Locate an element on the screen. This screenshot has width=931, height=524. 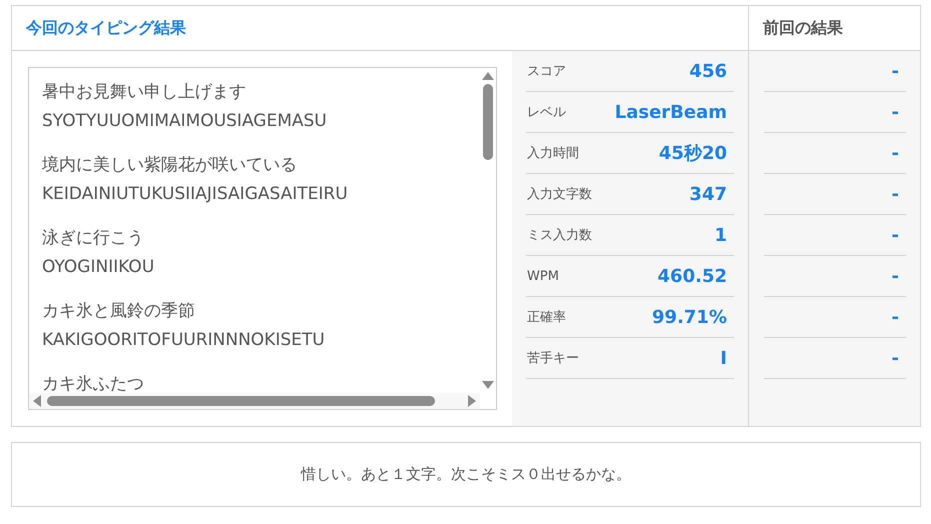
romaji-sentence: KAKIGOORITOFUURINNNOKISETU is located at coordinates (184, 340).